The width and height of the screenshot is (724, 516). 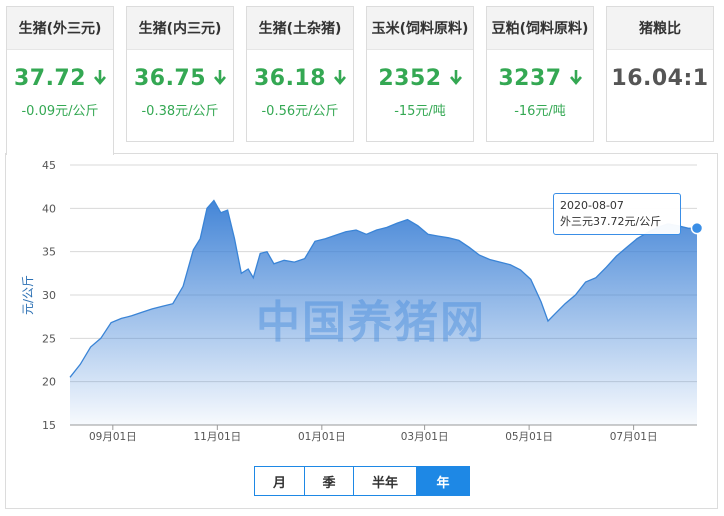 I want to click on y-tick-label: 30, so click(x=49, y=295).